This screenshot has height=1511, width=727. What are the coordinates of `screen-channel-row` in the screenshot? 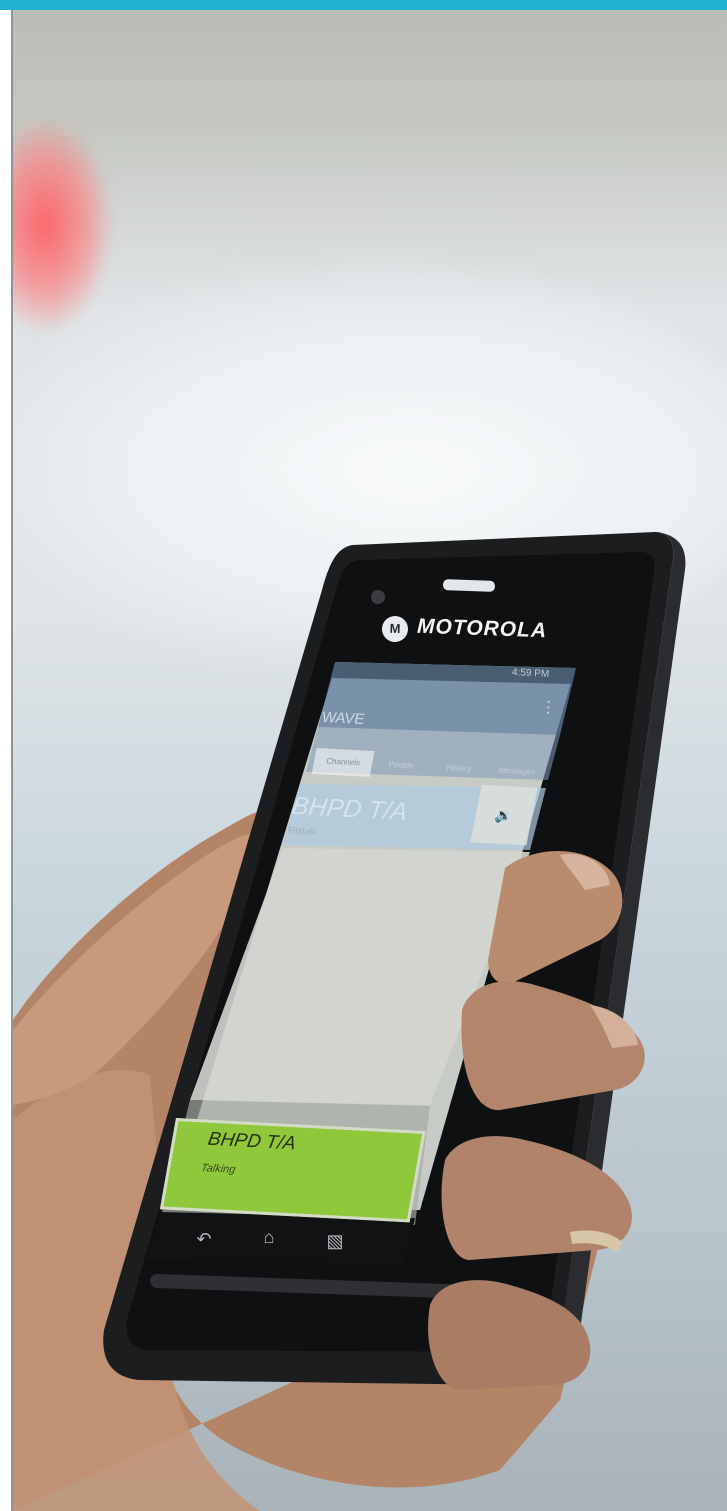 It's located at (414, 817).